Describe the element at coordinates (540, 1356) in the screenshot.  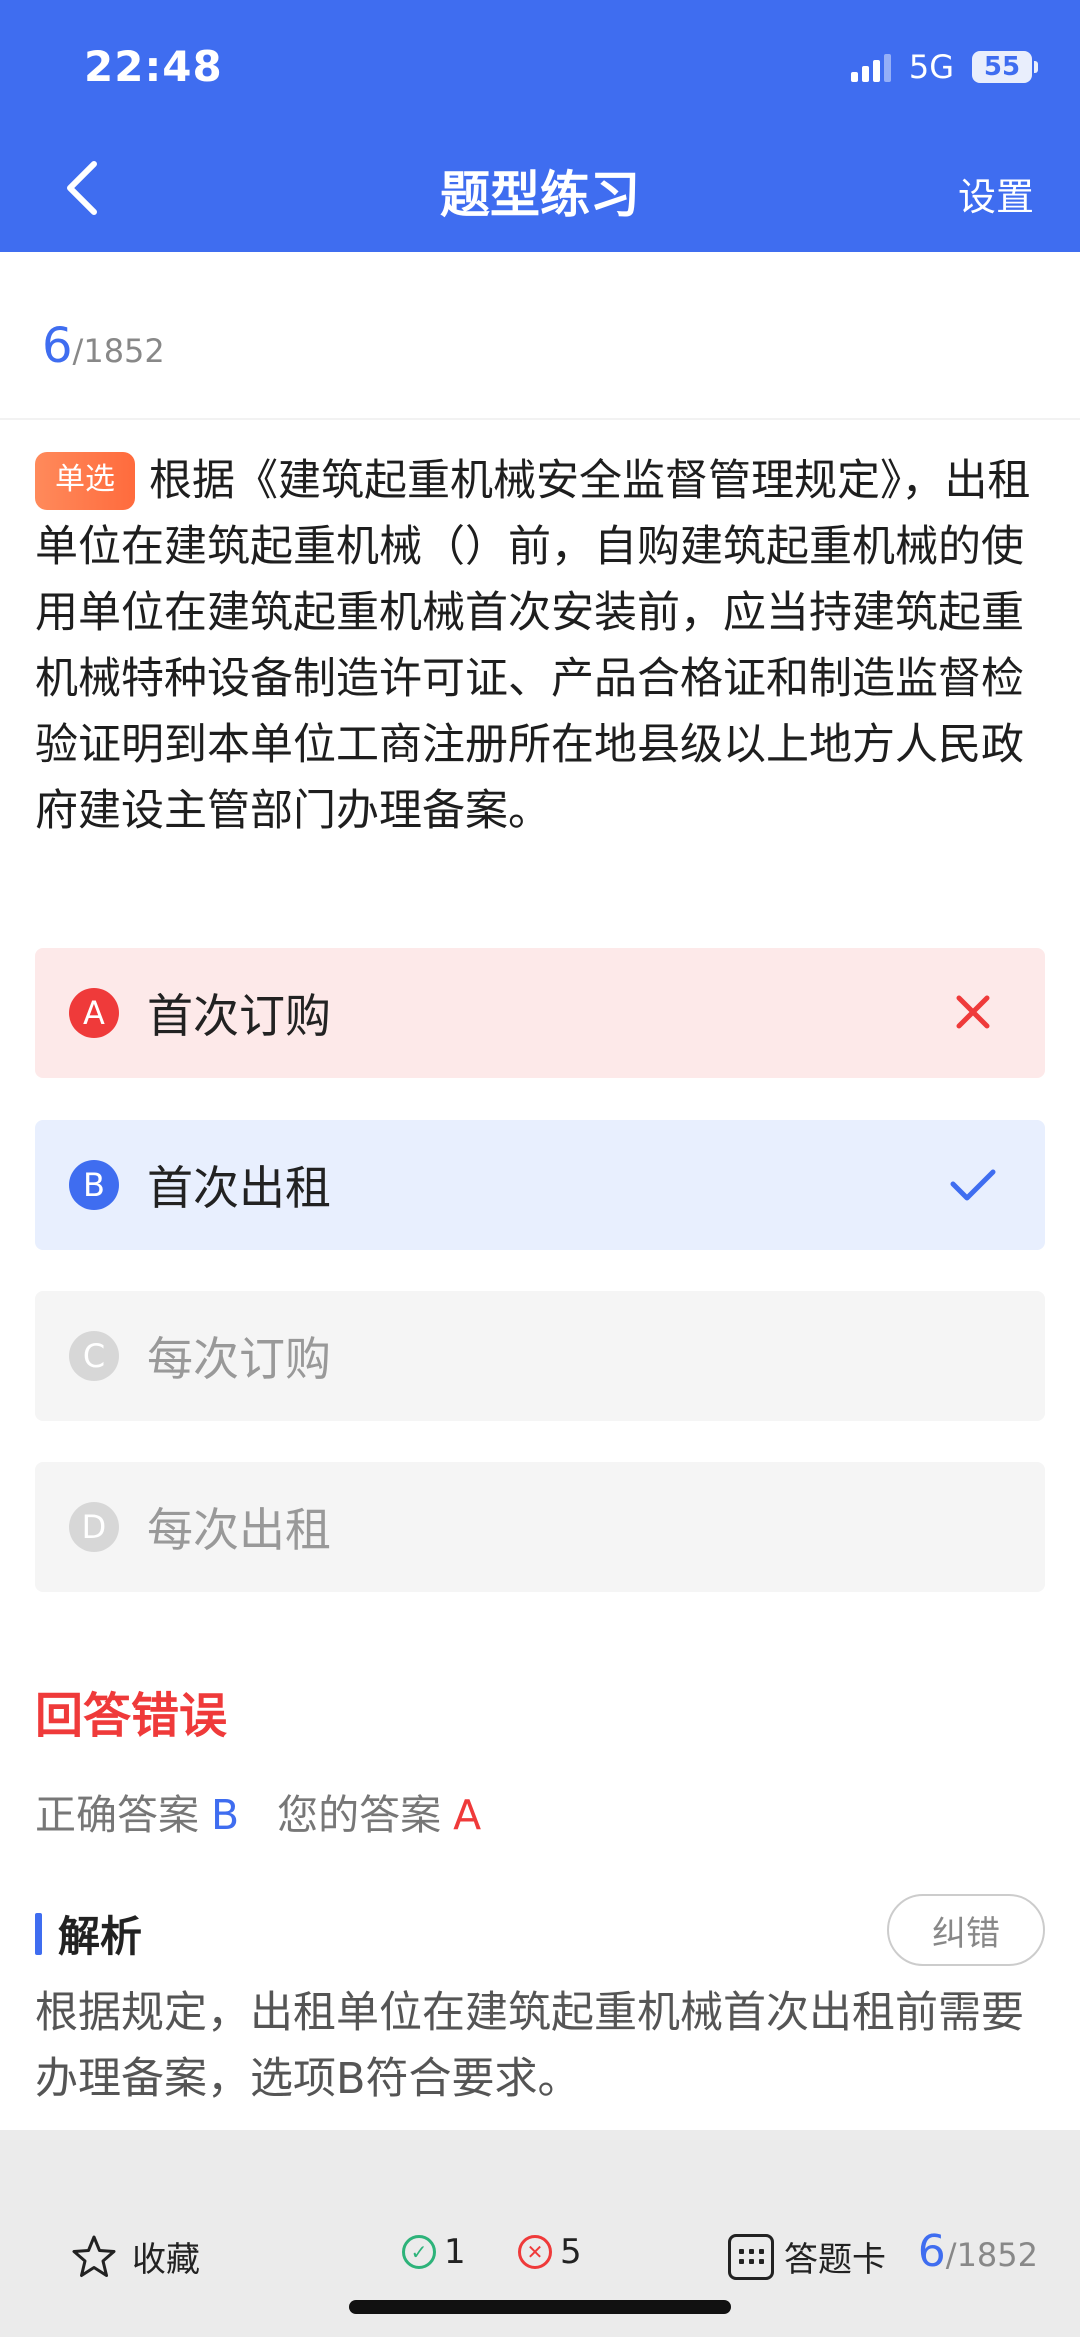
I see `option-c: C 每次订购` at that location.